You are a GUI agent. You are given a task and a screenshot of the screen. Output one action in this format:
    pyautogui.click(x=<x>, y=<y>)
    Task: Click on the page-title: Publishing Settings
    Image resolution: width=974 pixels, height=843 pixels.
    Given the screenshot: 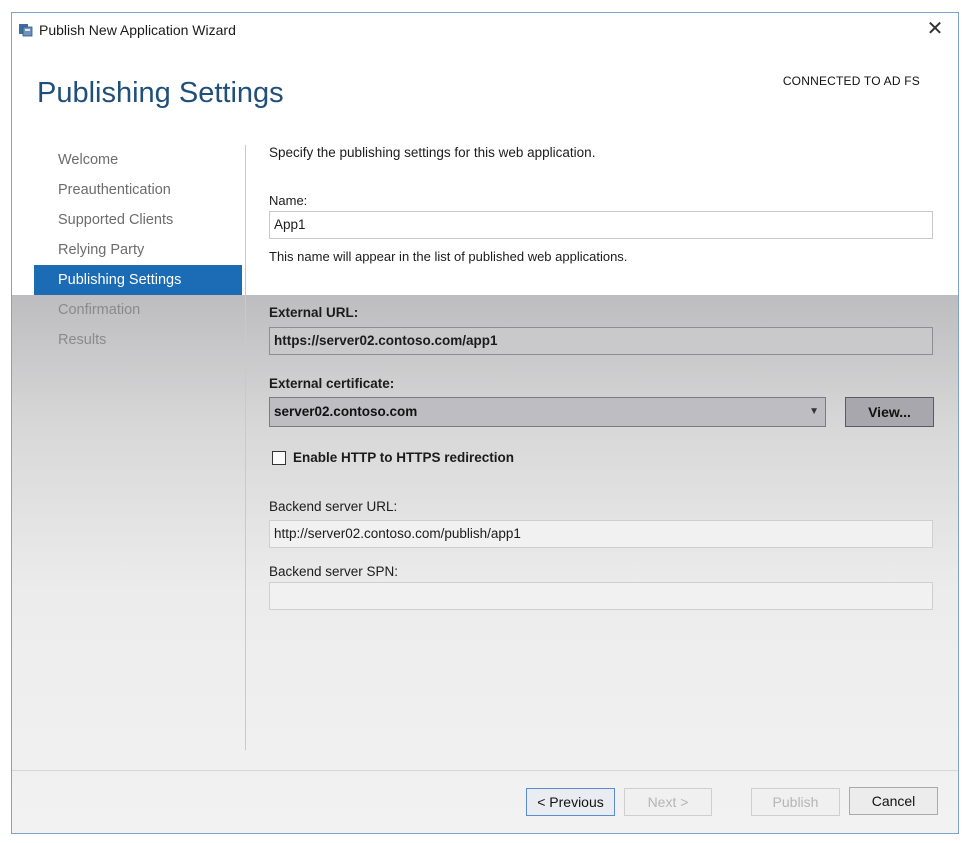 What is the action you would take?
    pyautogui.click(x=160, y=93)
    